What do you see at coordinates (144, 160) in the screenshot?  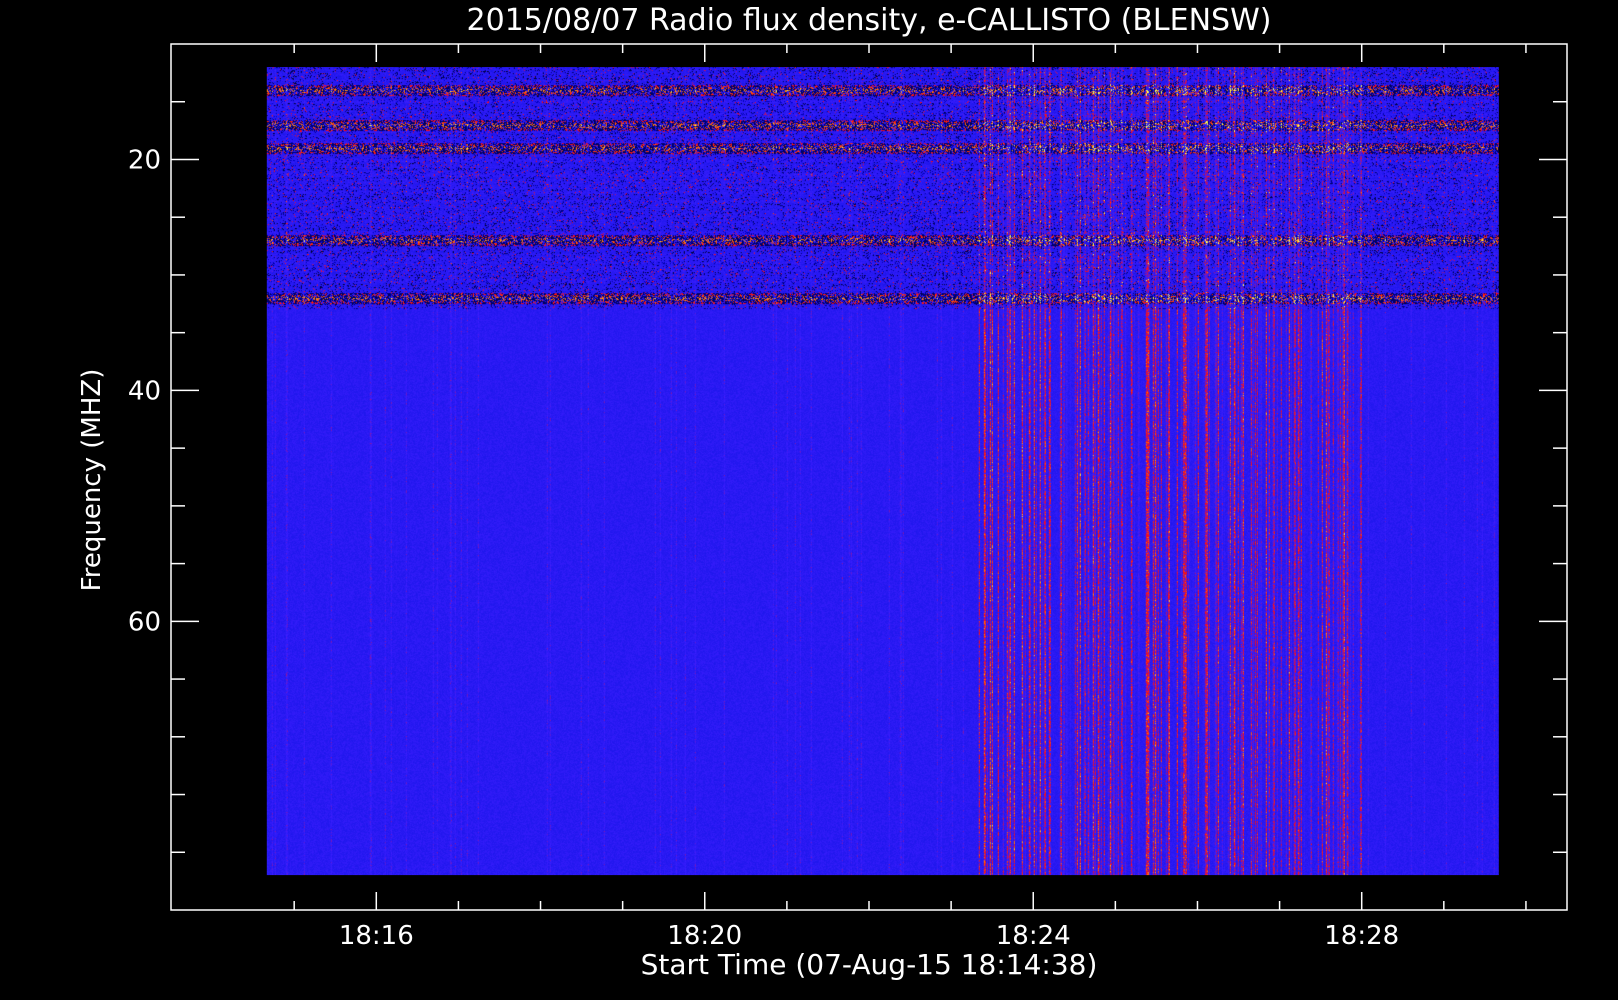 I see `y-tick-label: 20` at bounding box center [144, 160].